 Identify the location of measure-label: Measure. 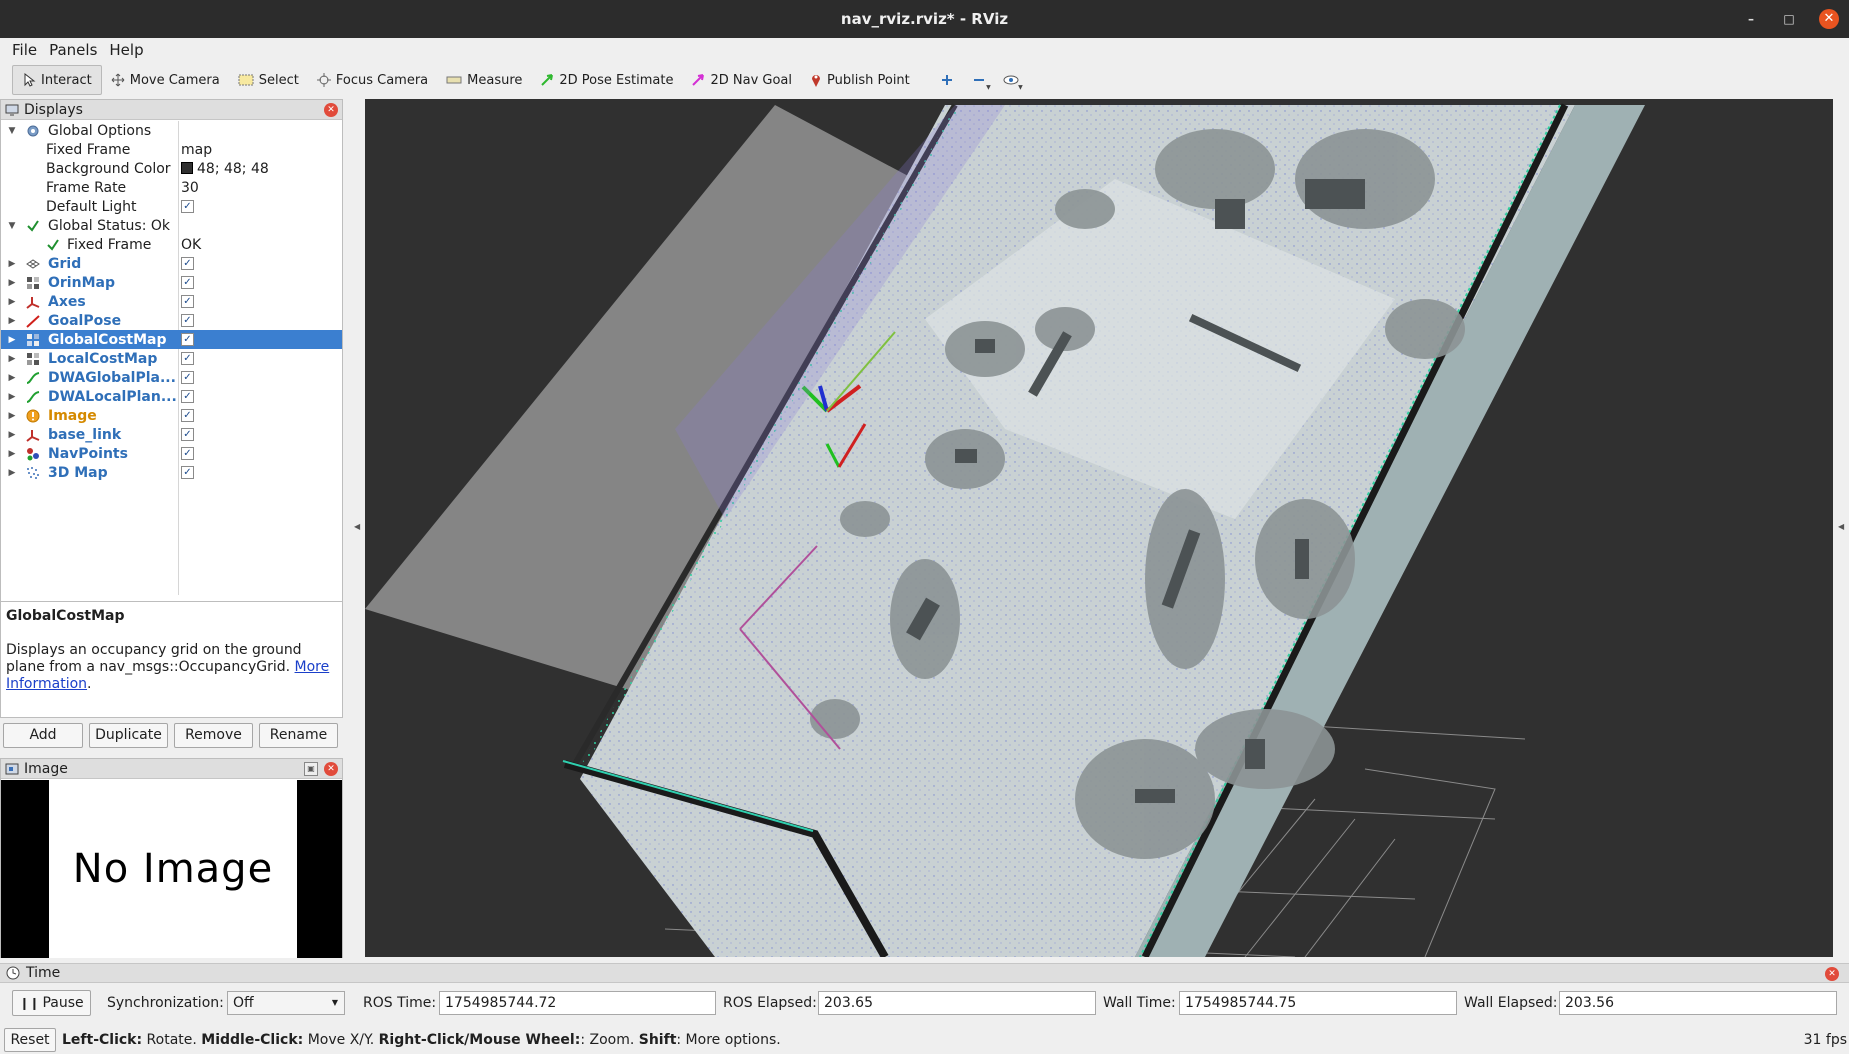
(495, 80).